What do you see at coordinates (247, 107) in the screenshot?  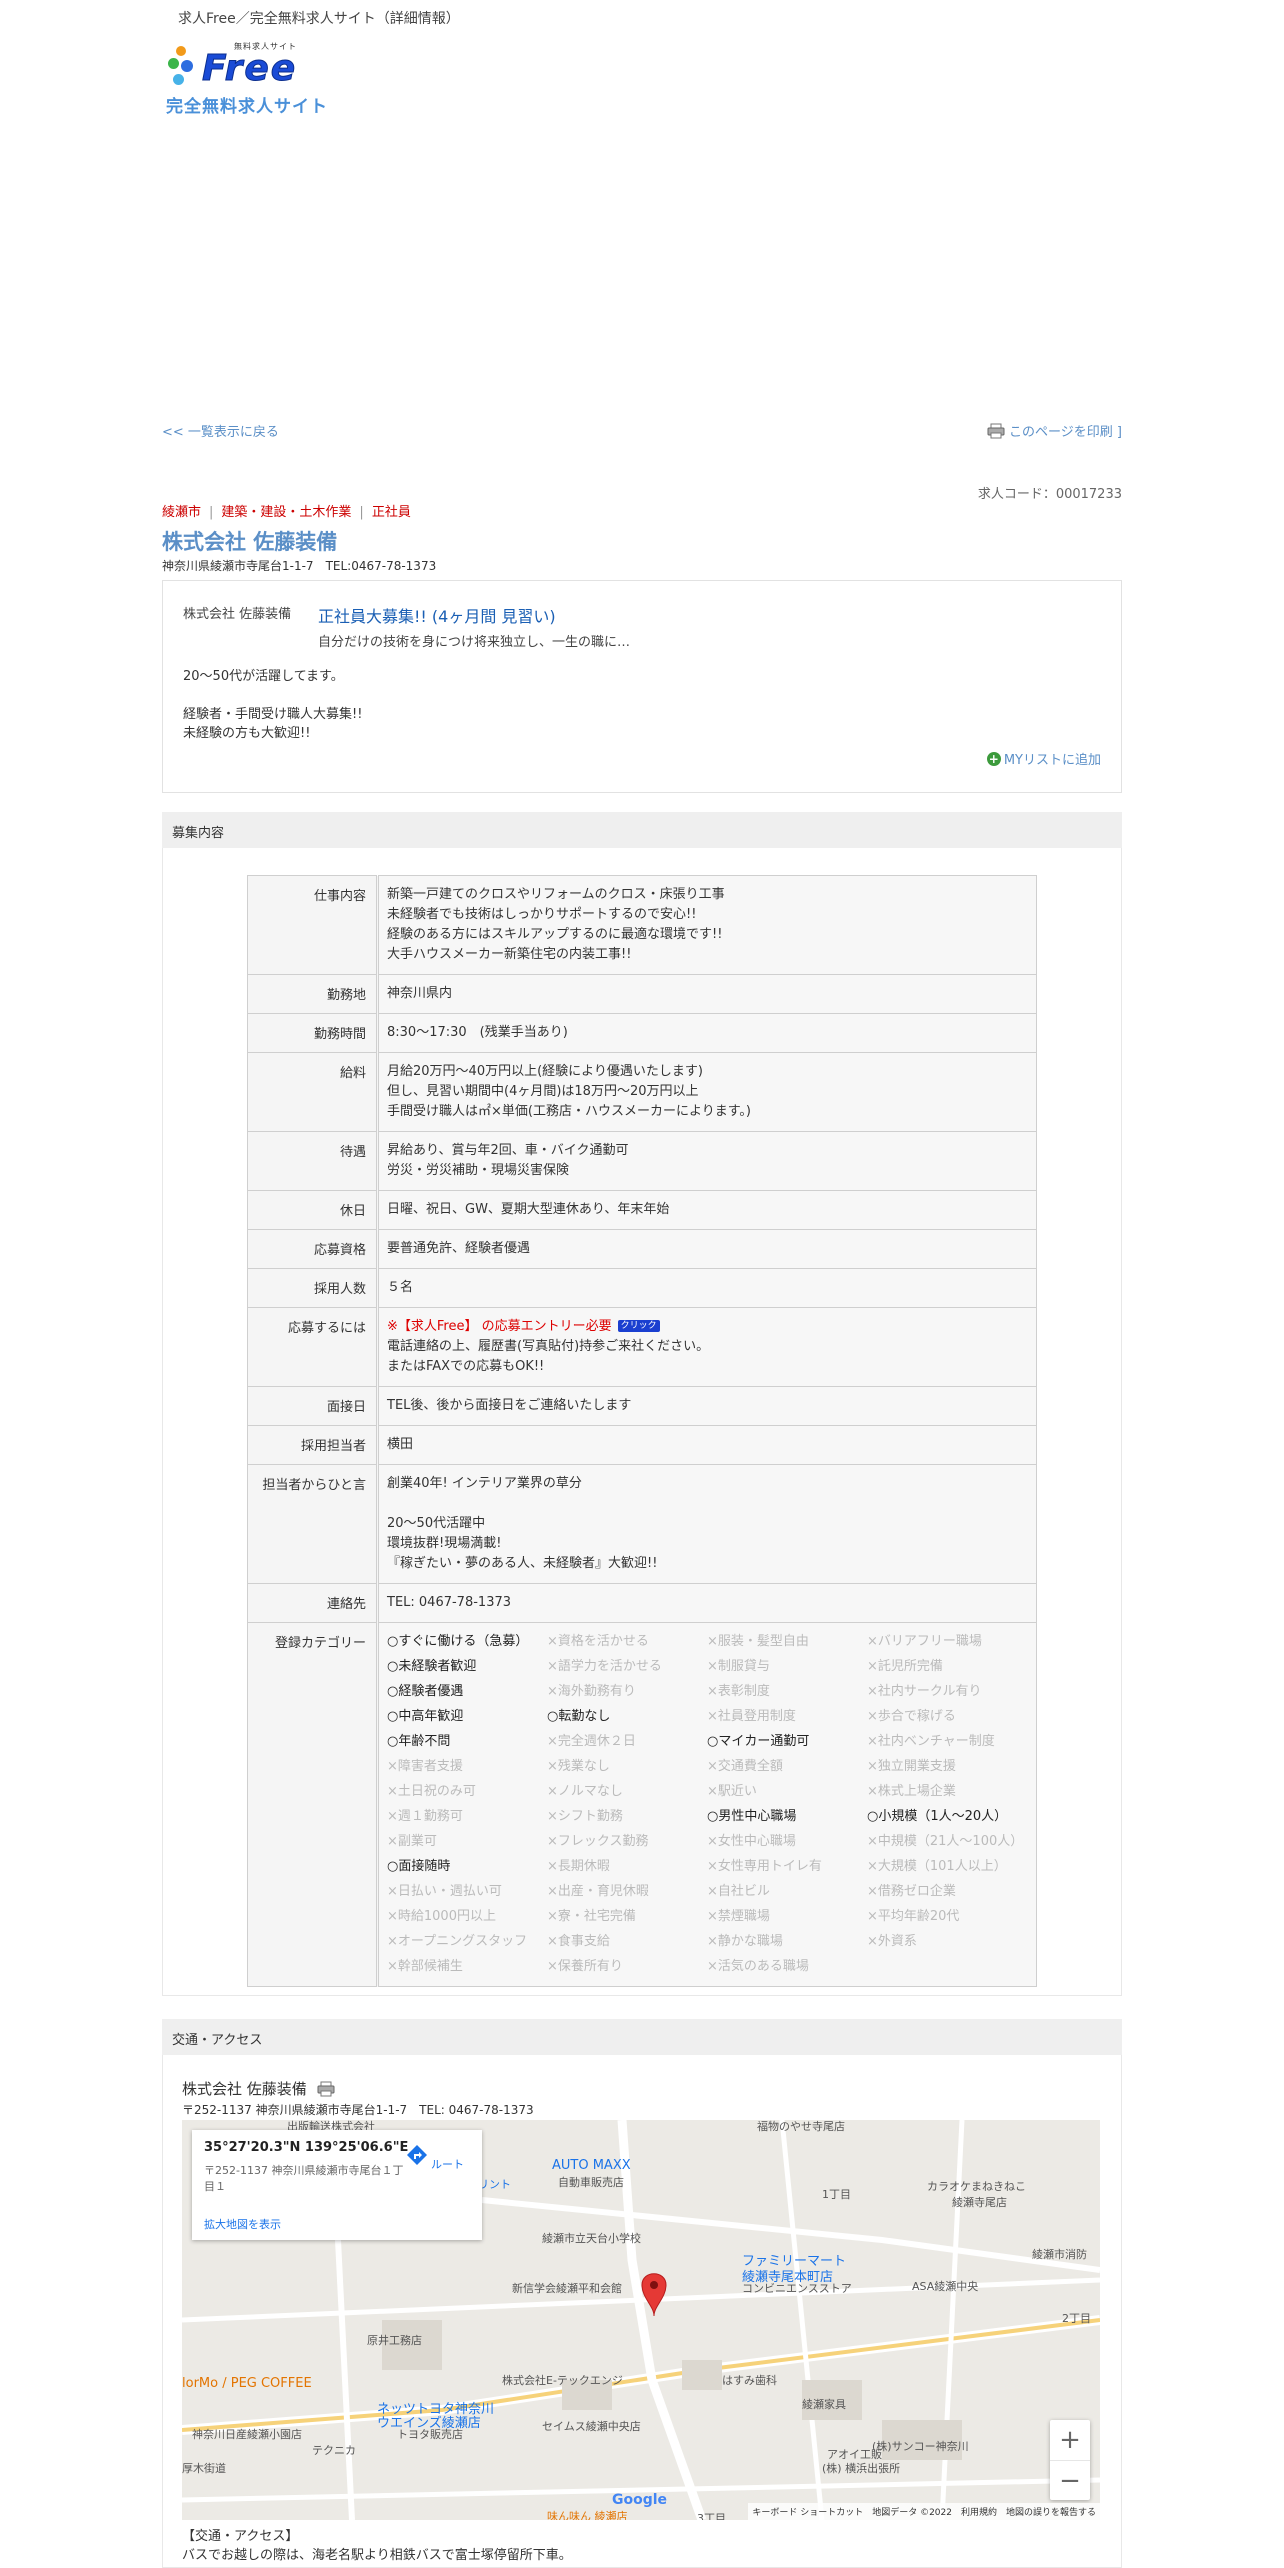 I see `logo-subtitle: 完全無料求人サイト` at bounding box center [247, 107].